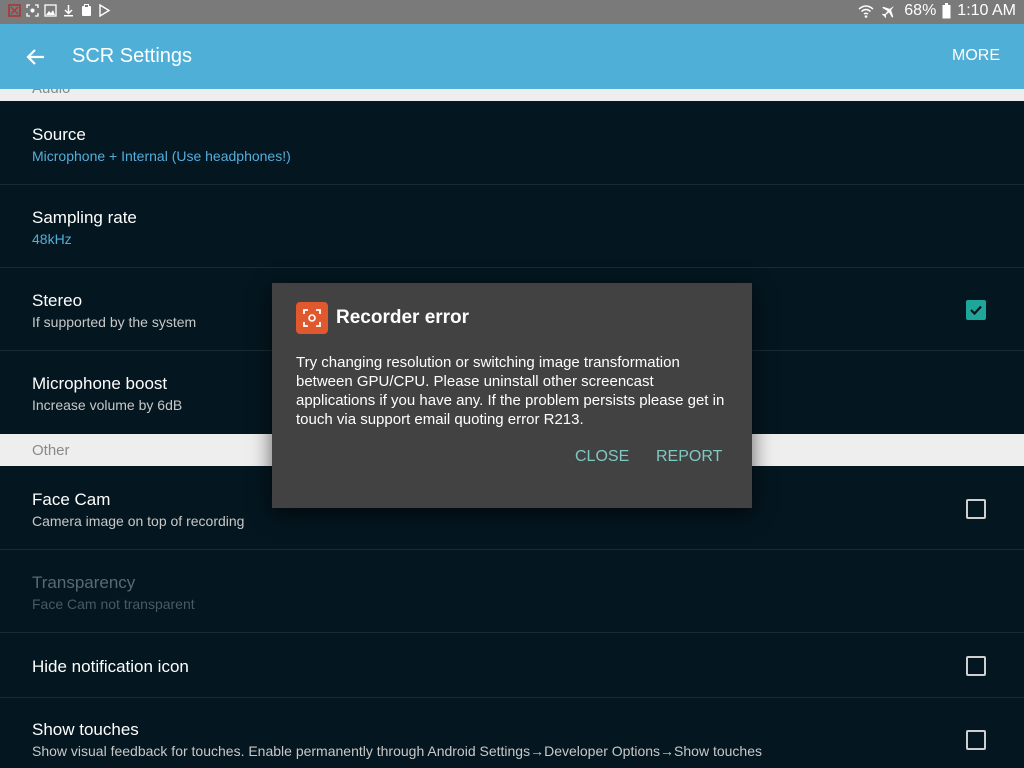 The image size is (1024, 768). I want to click on setting-title: Transparency, so click(84, 582).